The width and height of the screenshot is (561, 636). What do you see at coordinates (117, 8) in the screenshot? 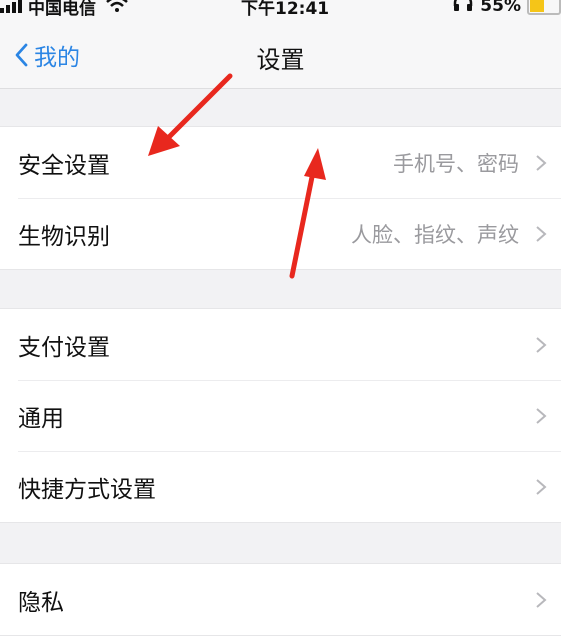
I see `wifi-icon` at bounding box center [117, 8].